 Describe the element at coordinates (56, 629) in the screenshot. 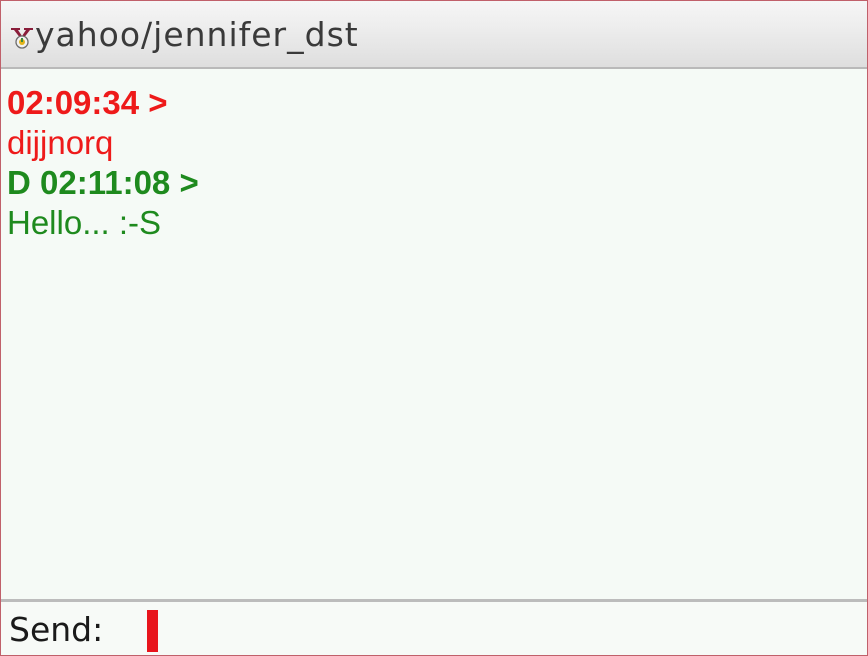

I see `send-label: Send:` at that location.